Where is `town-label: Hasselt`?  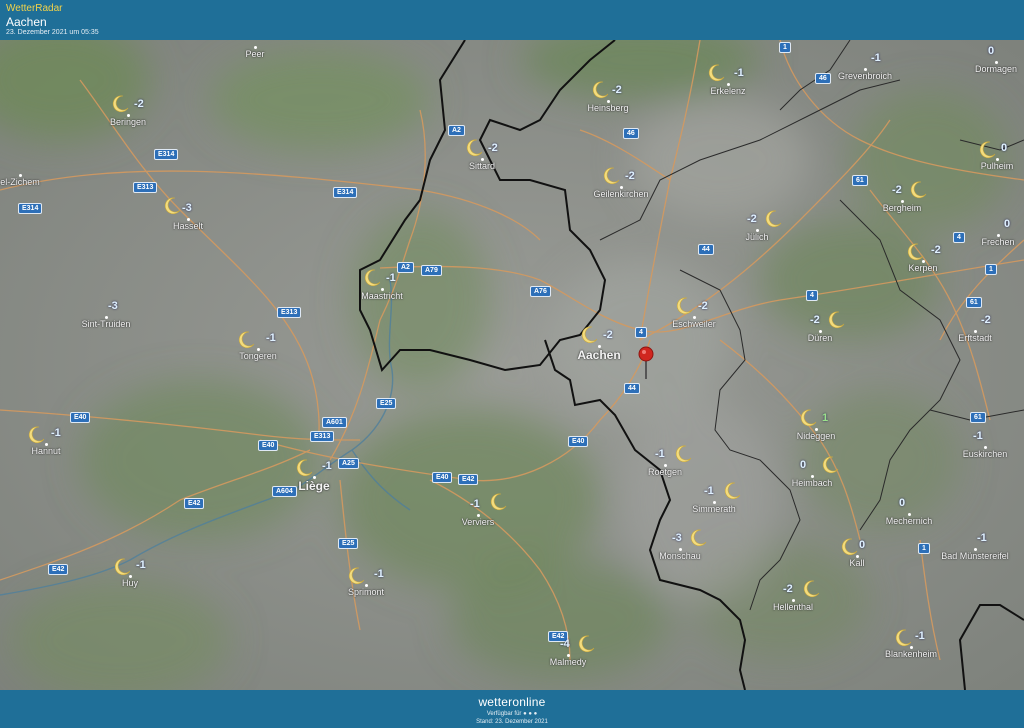 town-label: Hasselt is located at coordinates (188, 226).